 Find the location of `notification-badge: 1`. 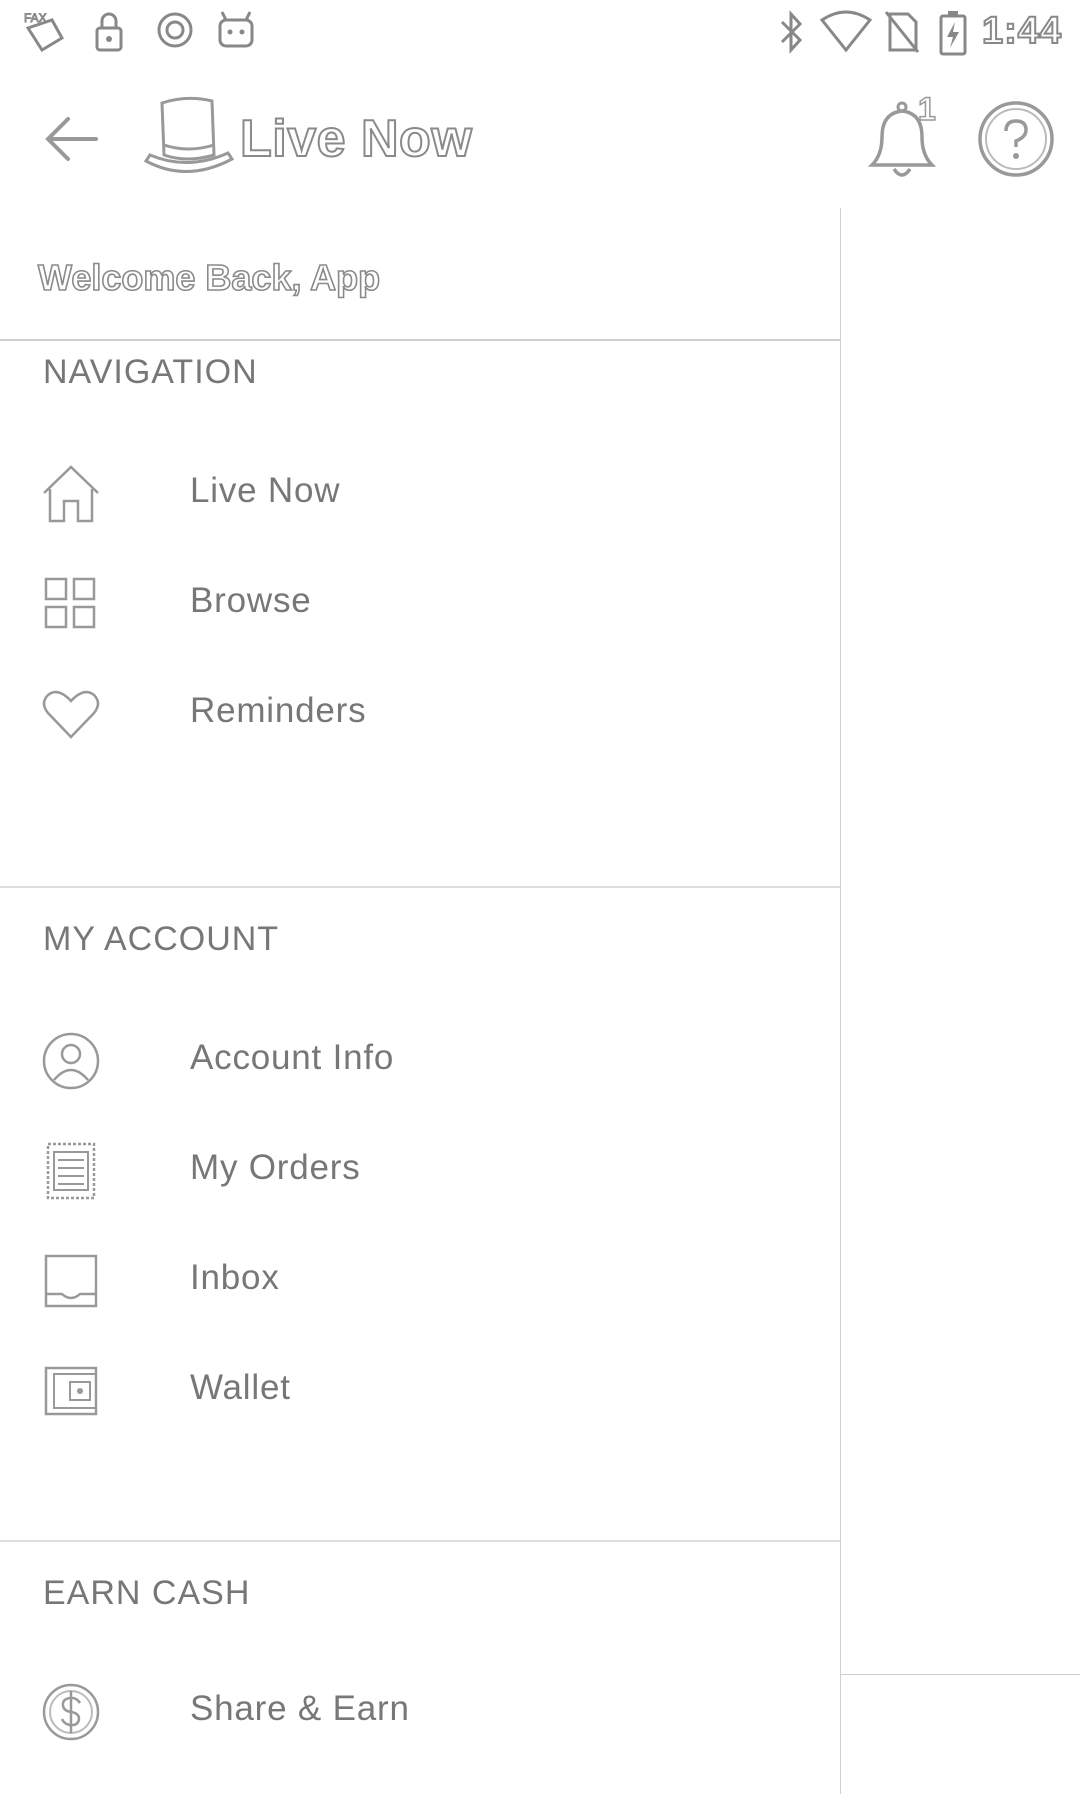

notification-badge: 1 is located at coordinates (926, 109).